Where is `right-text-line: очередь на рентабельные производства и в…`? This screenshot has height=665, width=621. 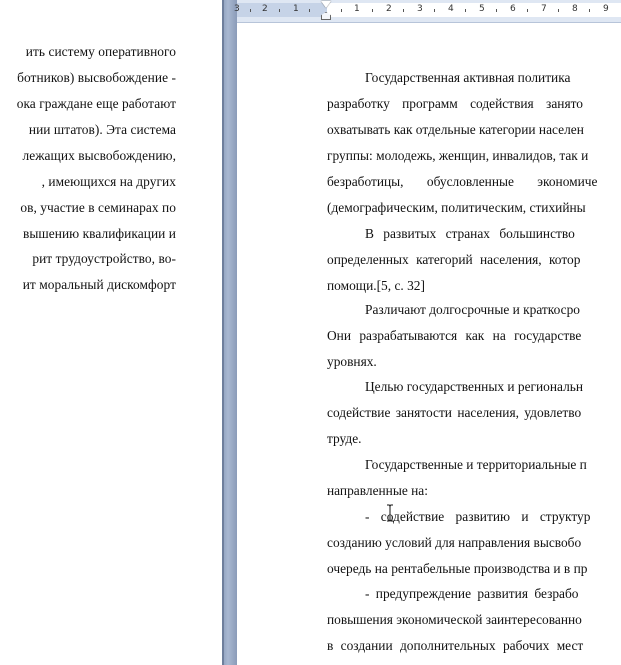 right-text-line: очередь на рентабельные производства и в… is located at coordinates (457, 568).